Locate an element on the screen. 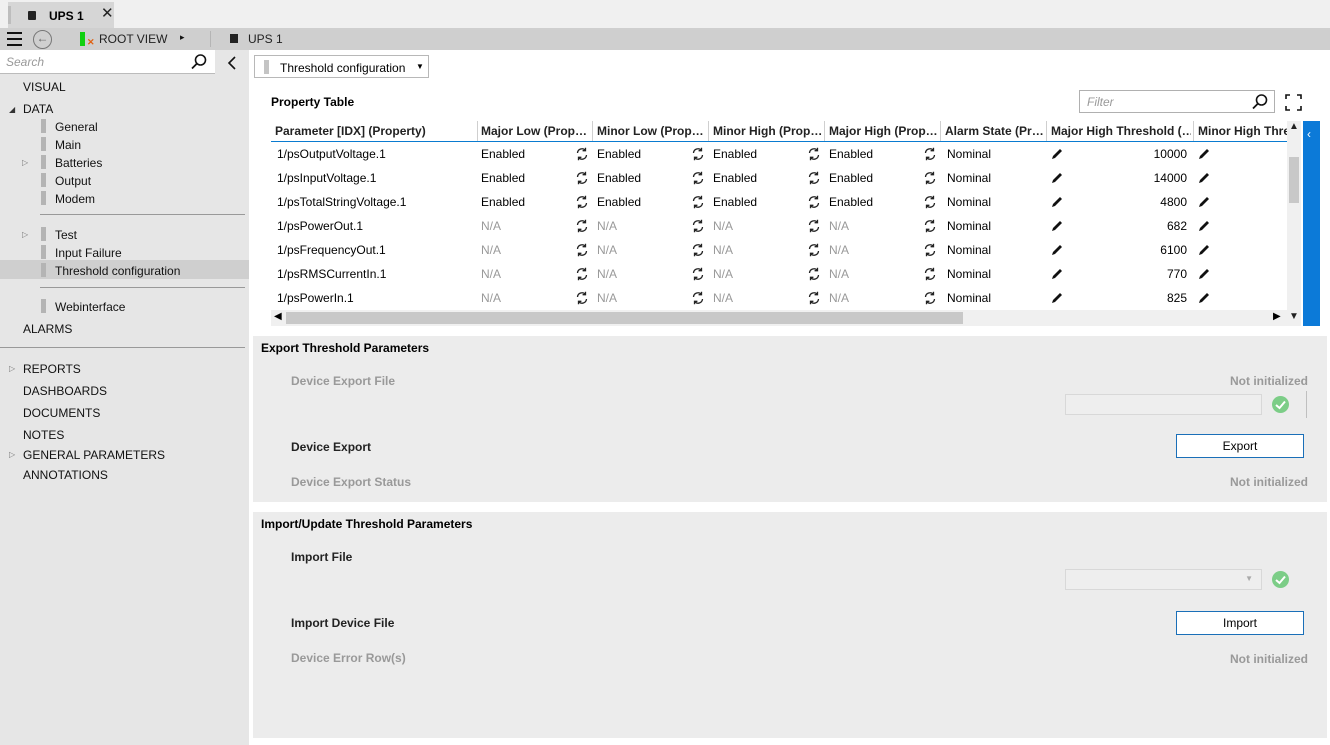 The image size is (1330, 745). search-input is located at coordinates (94, 62).